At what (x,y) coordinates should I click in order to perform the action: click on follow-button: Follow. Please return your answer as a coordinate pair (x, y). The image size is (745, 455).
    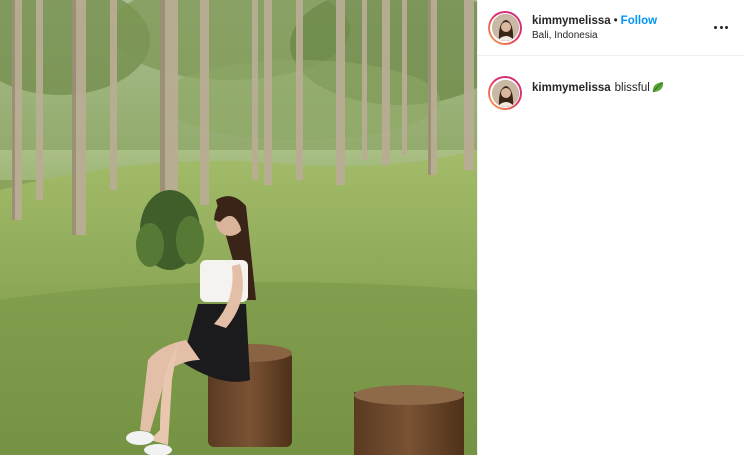
    Looking at the image, I should click on (639, 21).